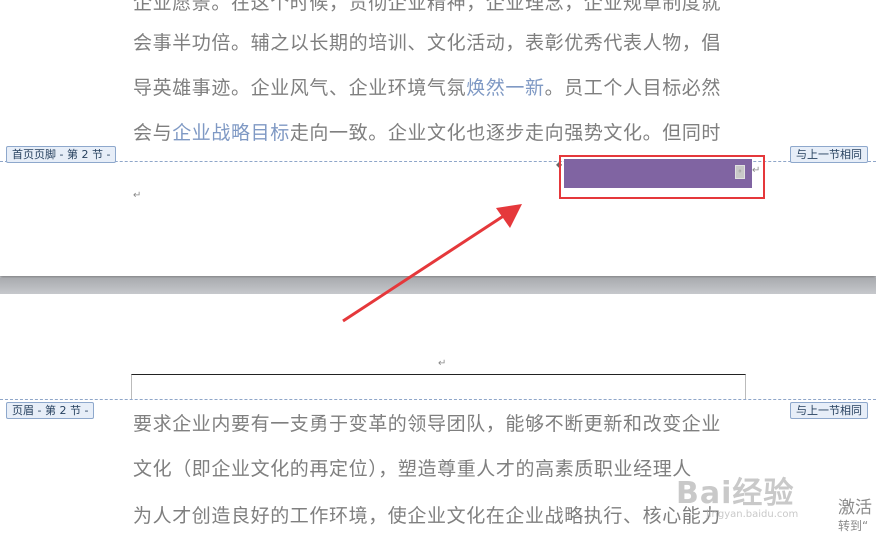 This screenshot has width=876, height=553. What do you see at coordinates (735, 493) in the screenshot?
I see `watermark-logo: Bai经验` at bounding box center [735, 493].